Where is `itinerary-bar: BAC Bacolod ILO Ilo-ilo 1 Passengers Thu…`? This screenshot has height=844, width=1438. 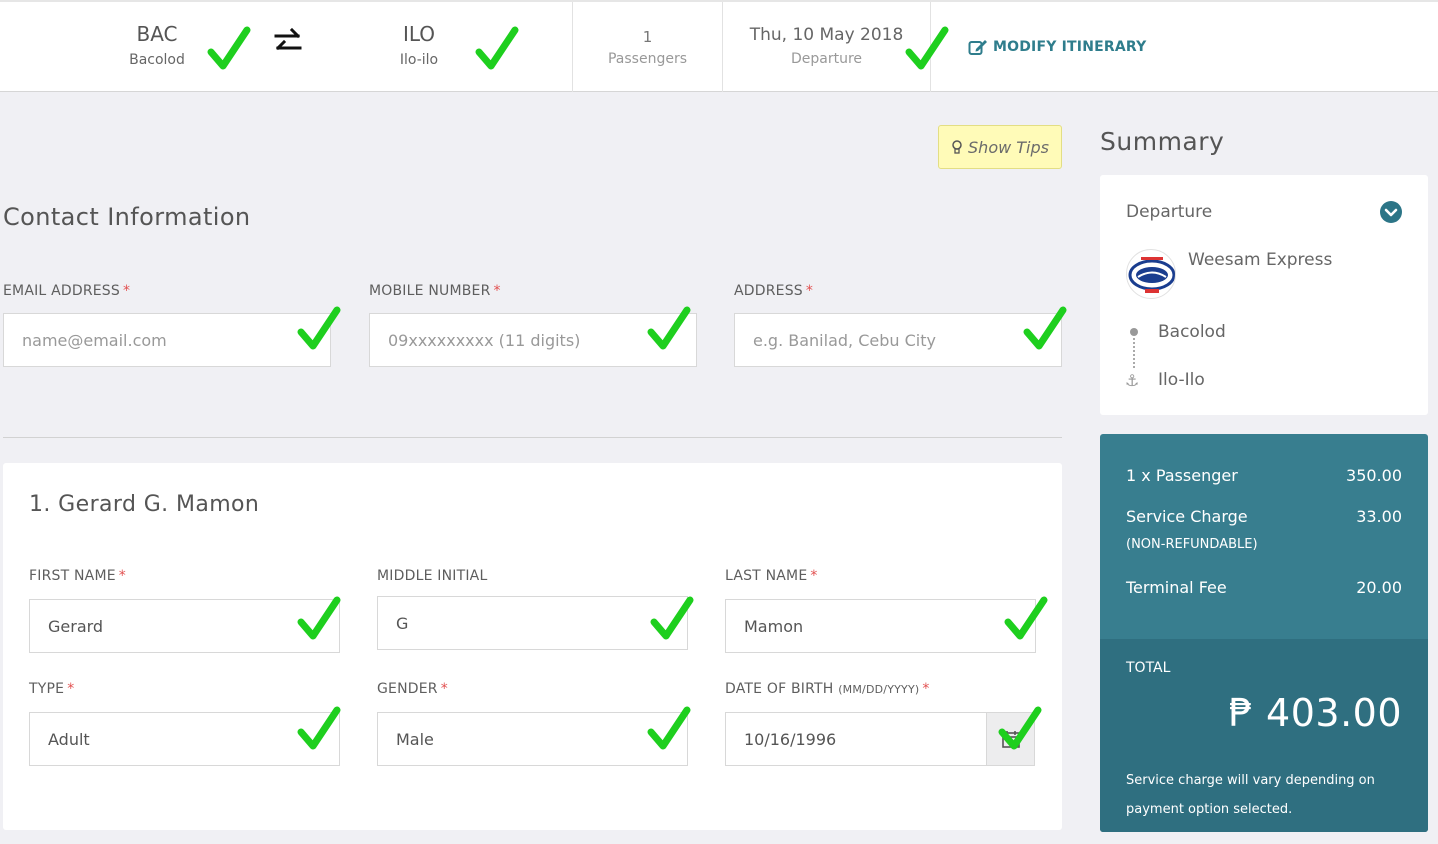 itinerary-bar: BAC Bacolod ILO Ilo-ilo 1 Passengers Thu… is located at coordinates (719, 46).